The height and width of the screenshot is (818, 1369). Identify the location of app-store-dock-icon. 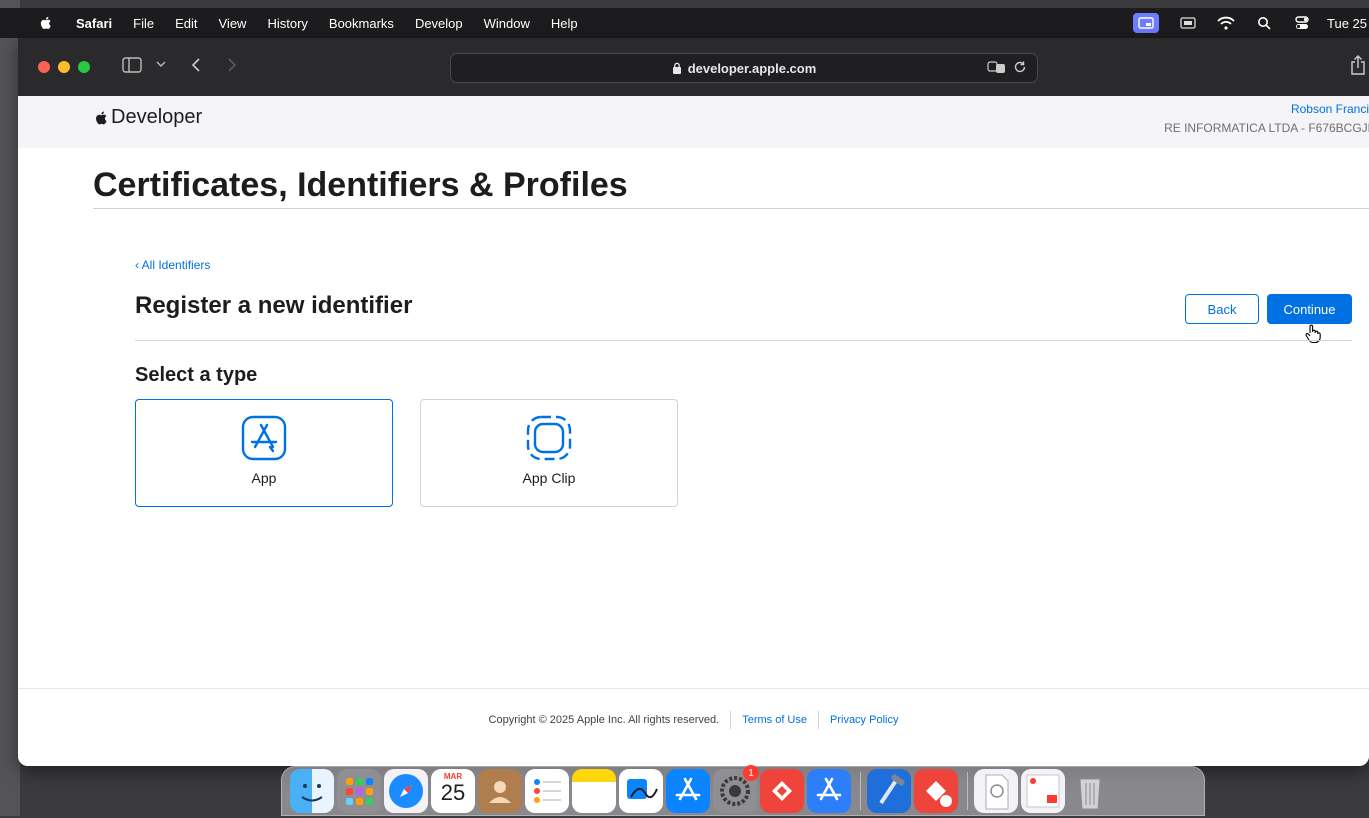
(688, 791).